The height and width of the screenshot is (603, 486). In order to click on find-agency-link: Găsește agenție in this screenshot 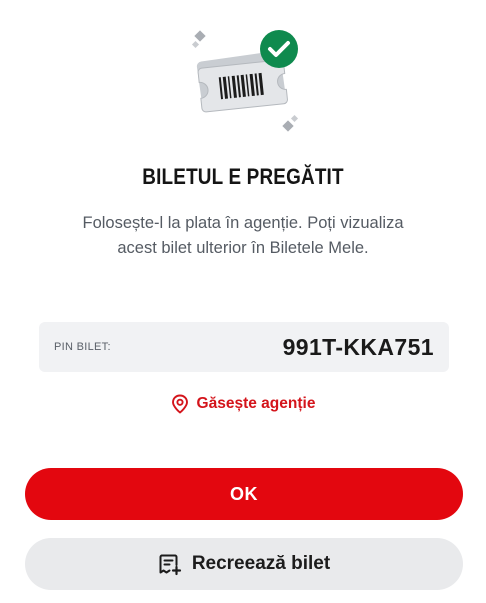, I will do `click(243, 404)`.